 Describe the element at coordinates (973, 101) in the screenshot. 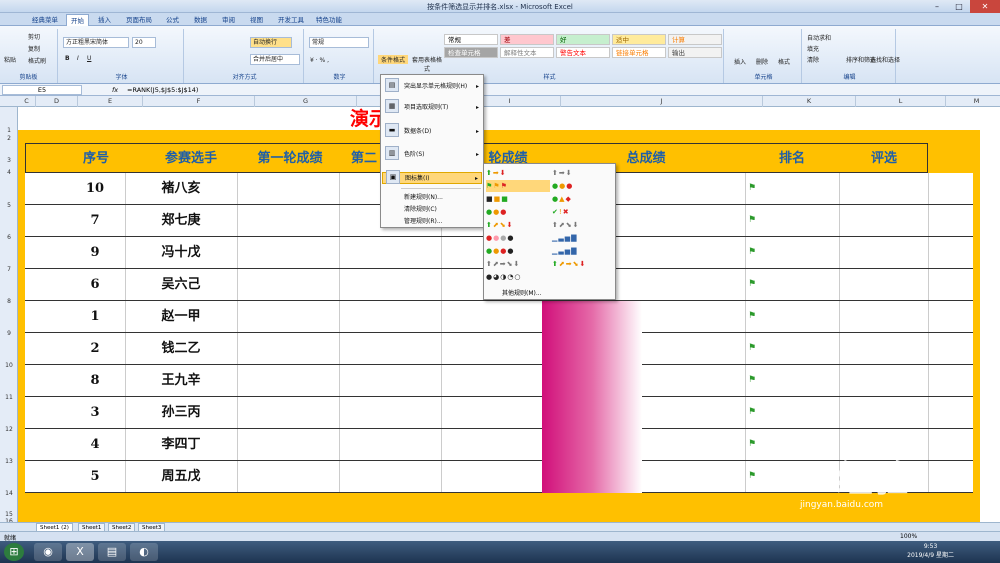

I see `column-header: M` at that location.